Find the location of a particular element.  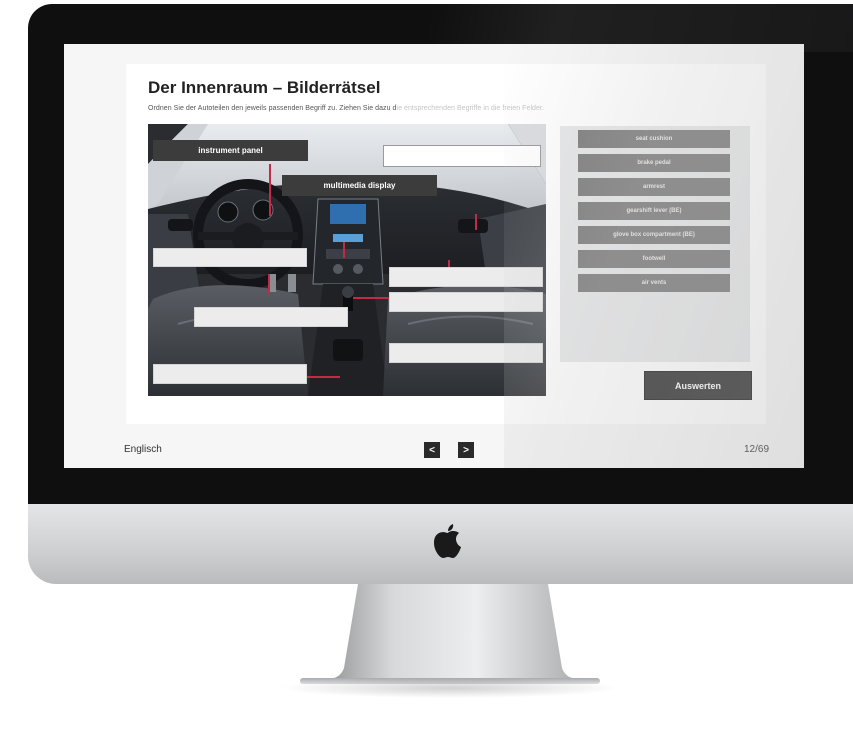

label-instrument-panel: instrument panel is located at coordinates (230, 150).